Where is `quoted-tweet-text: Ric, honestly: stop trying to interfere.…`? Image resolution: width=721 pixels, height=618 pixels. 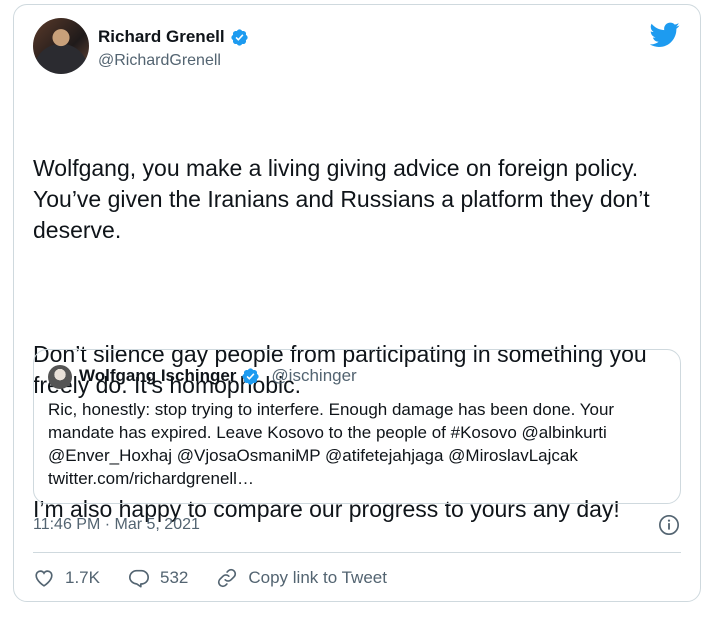 quoted-tweet-text: Ric, honestly: stop trying to interfere.… is located at coordinates (331, 444).